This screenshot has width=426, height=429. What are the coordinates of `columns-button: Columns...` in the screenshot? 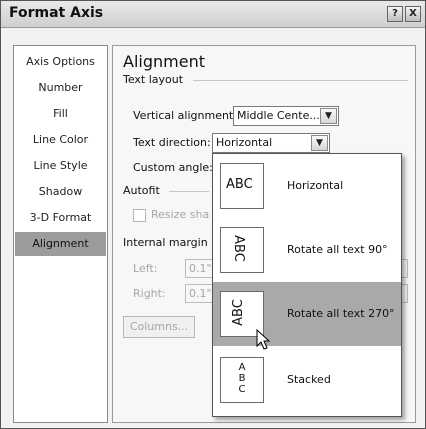 It's located at (159, 327).